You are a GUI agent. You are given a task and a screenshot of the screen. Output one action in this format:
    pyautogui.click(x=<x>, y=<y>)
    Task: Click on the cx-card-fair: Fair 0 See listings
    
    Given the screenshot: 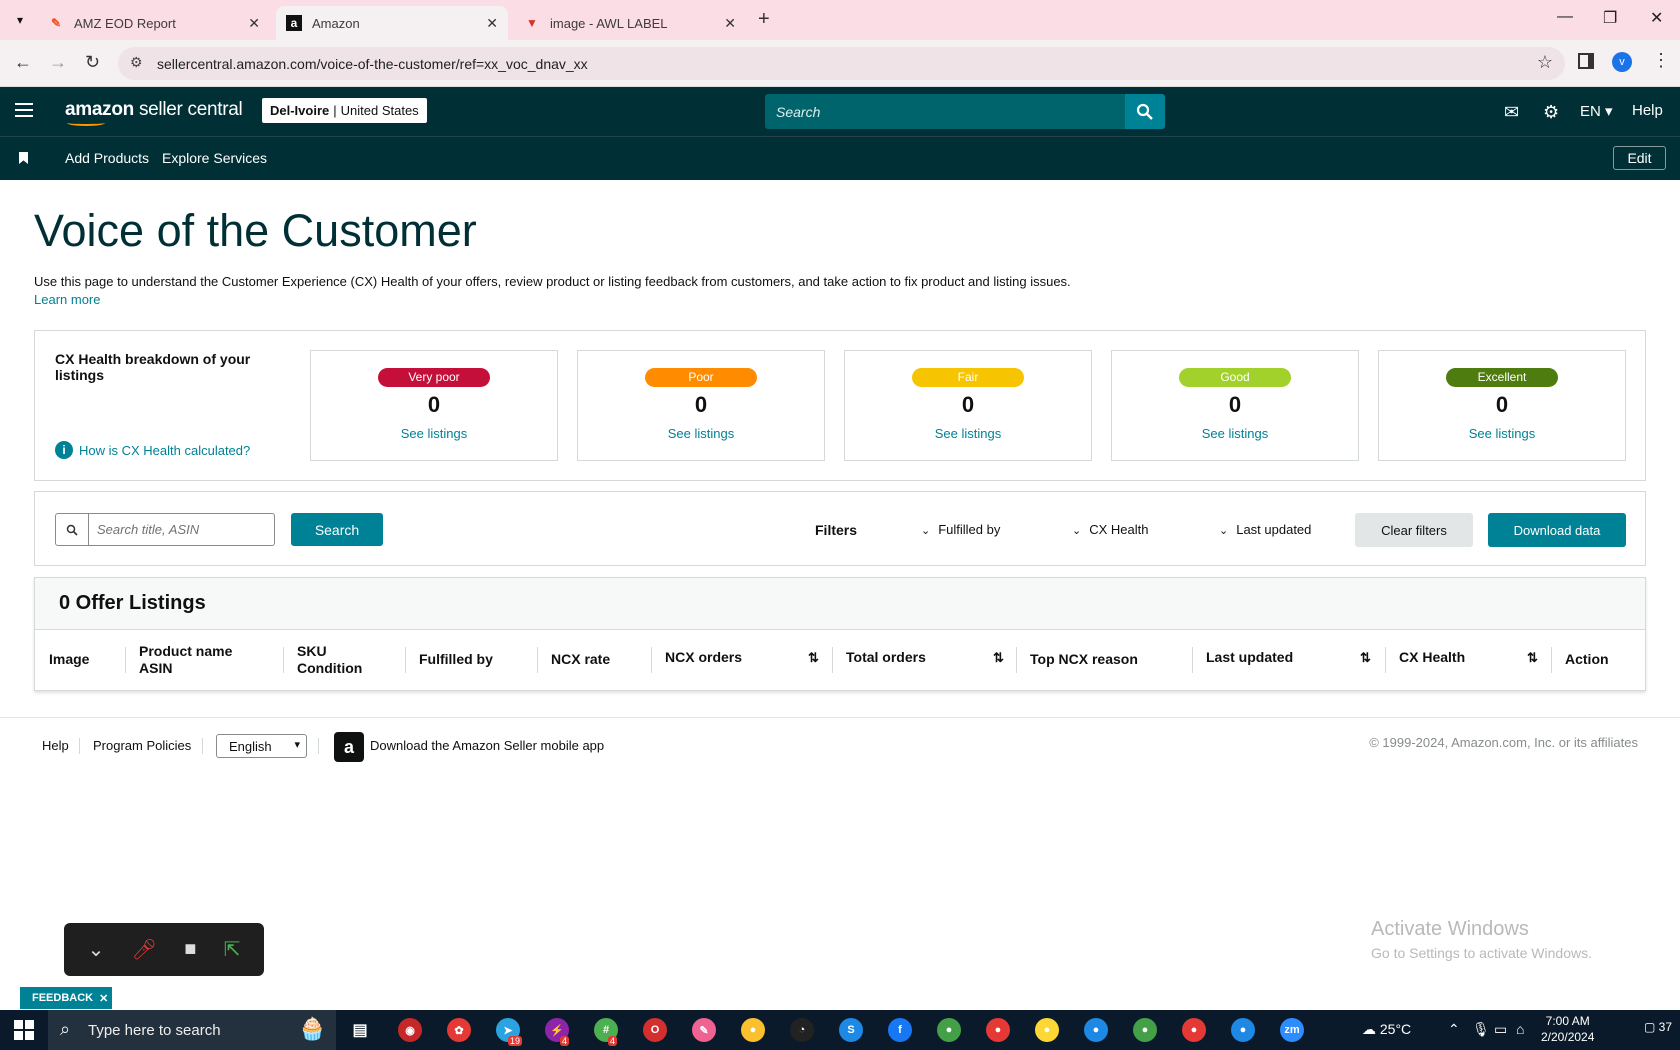 What is the action you would take?
    pyautogui.click(x=968, y=405)
    